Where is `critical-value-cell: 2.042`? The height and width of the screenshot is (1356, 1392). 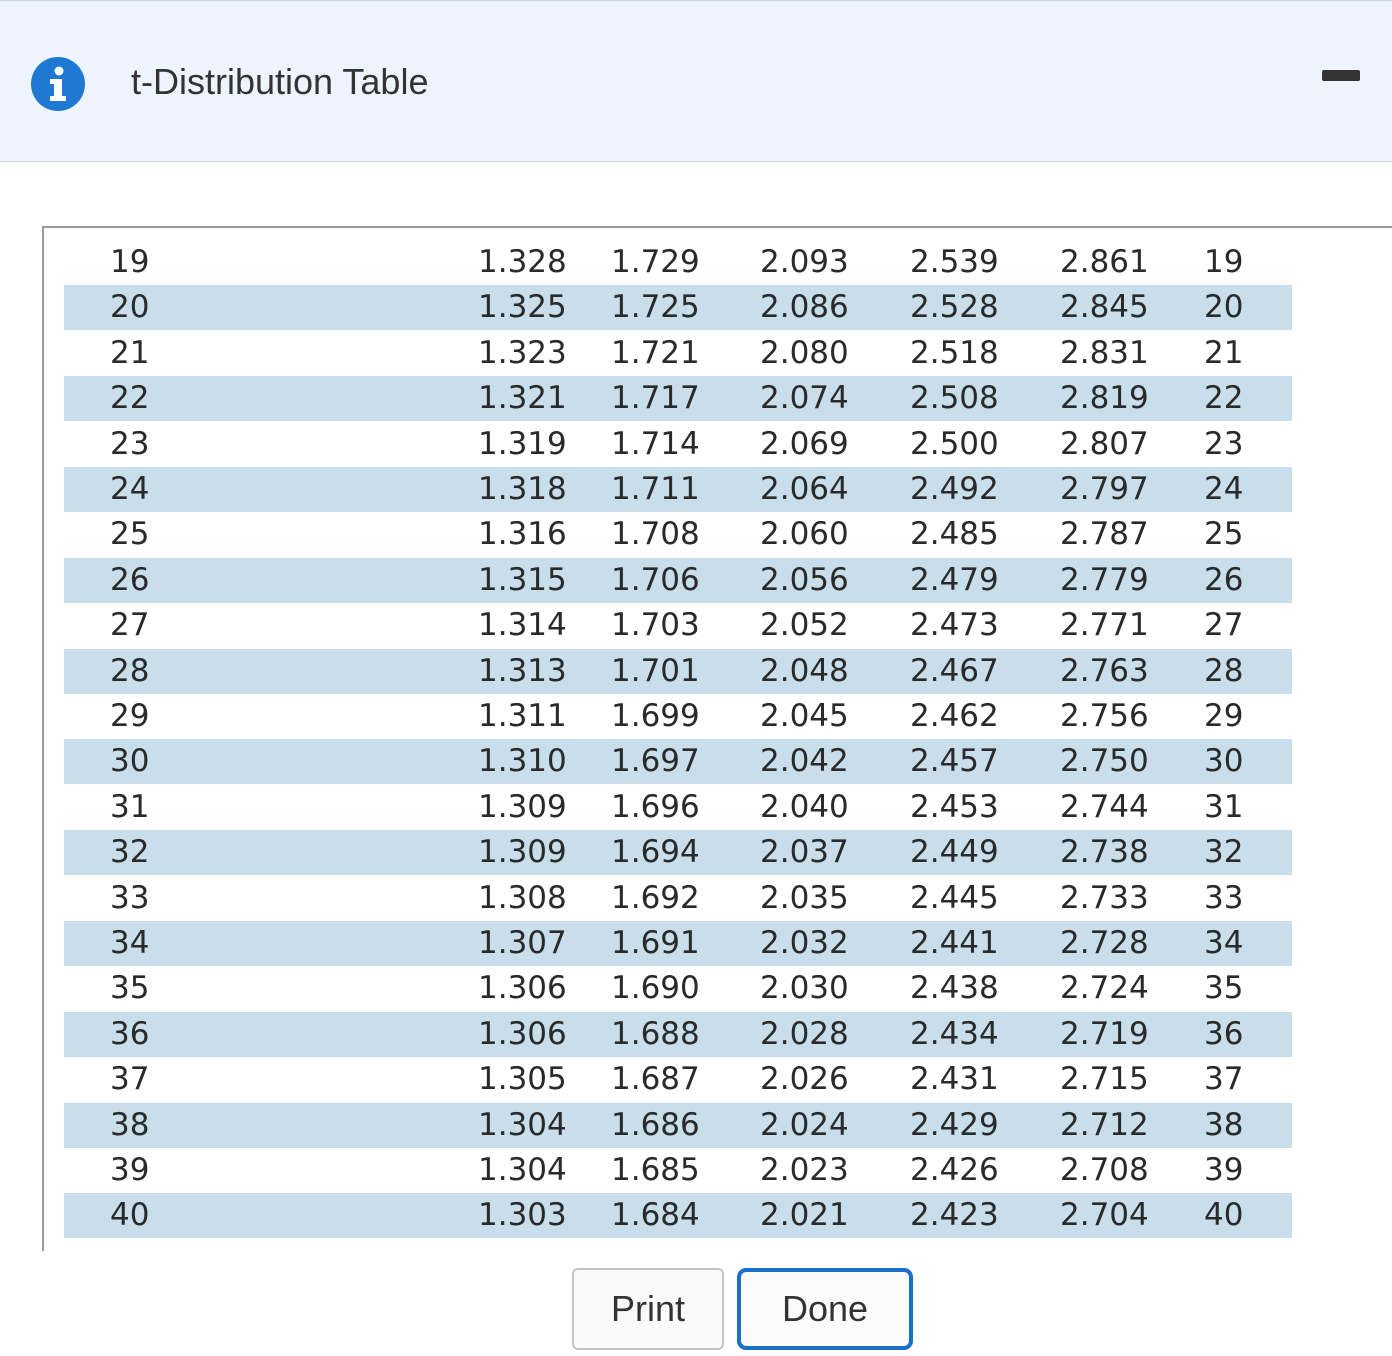 critical-value-cell: 2.042 is located at coordinates (804, 761).